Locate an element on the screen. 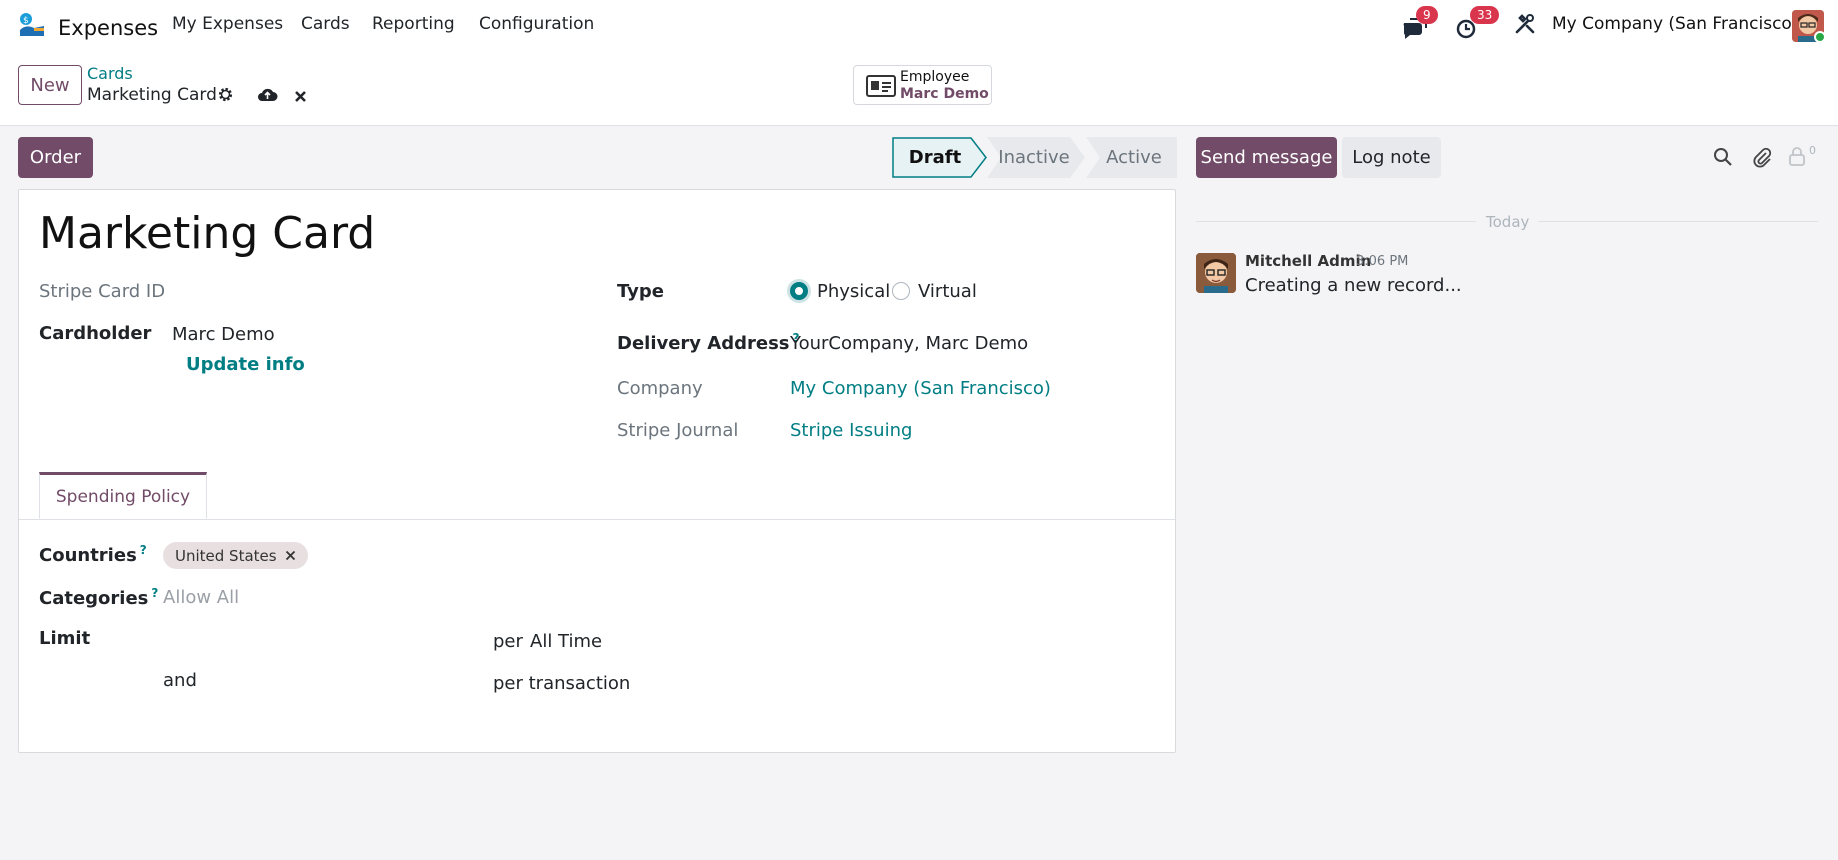 This screenshot has height=860, width=1838. stage-active: Active is located at coordinates (1134, 157).